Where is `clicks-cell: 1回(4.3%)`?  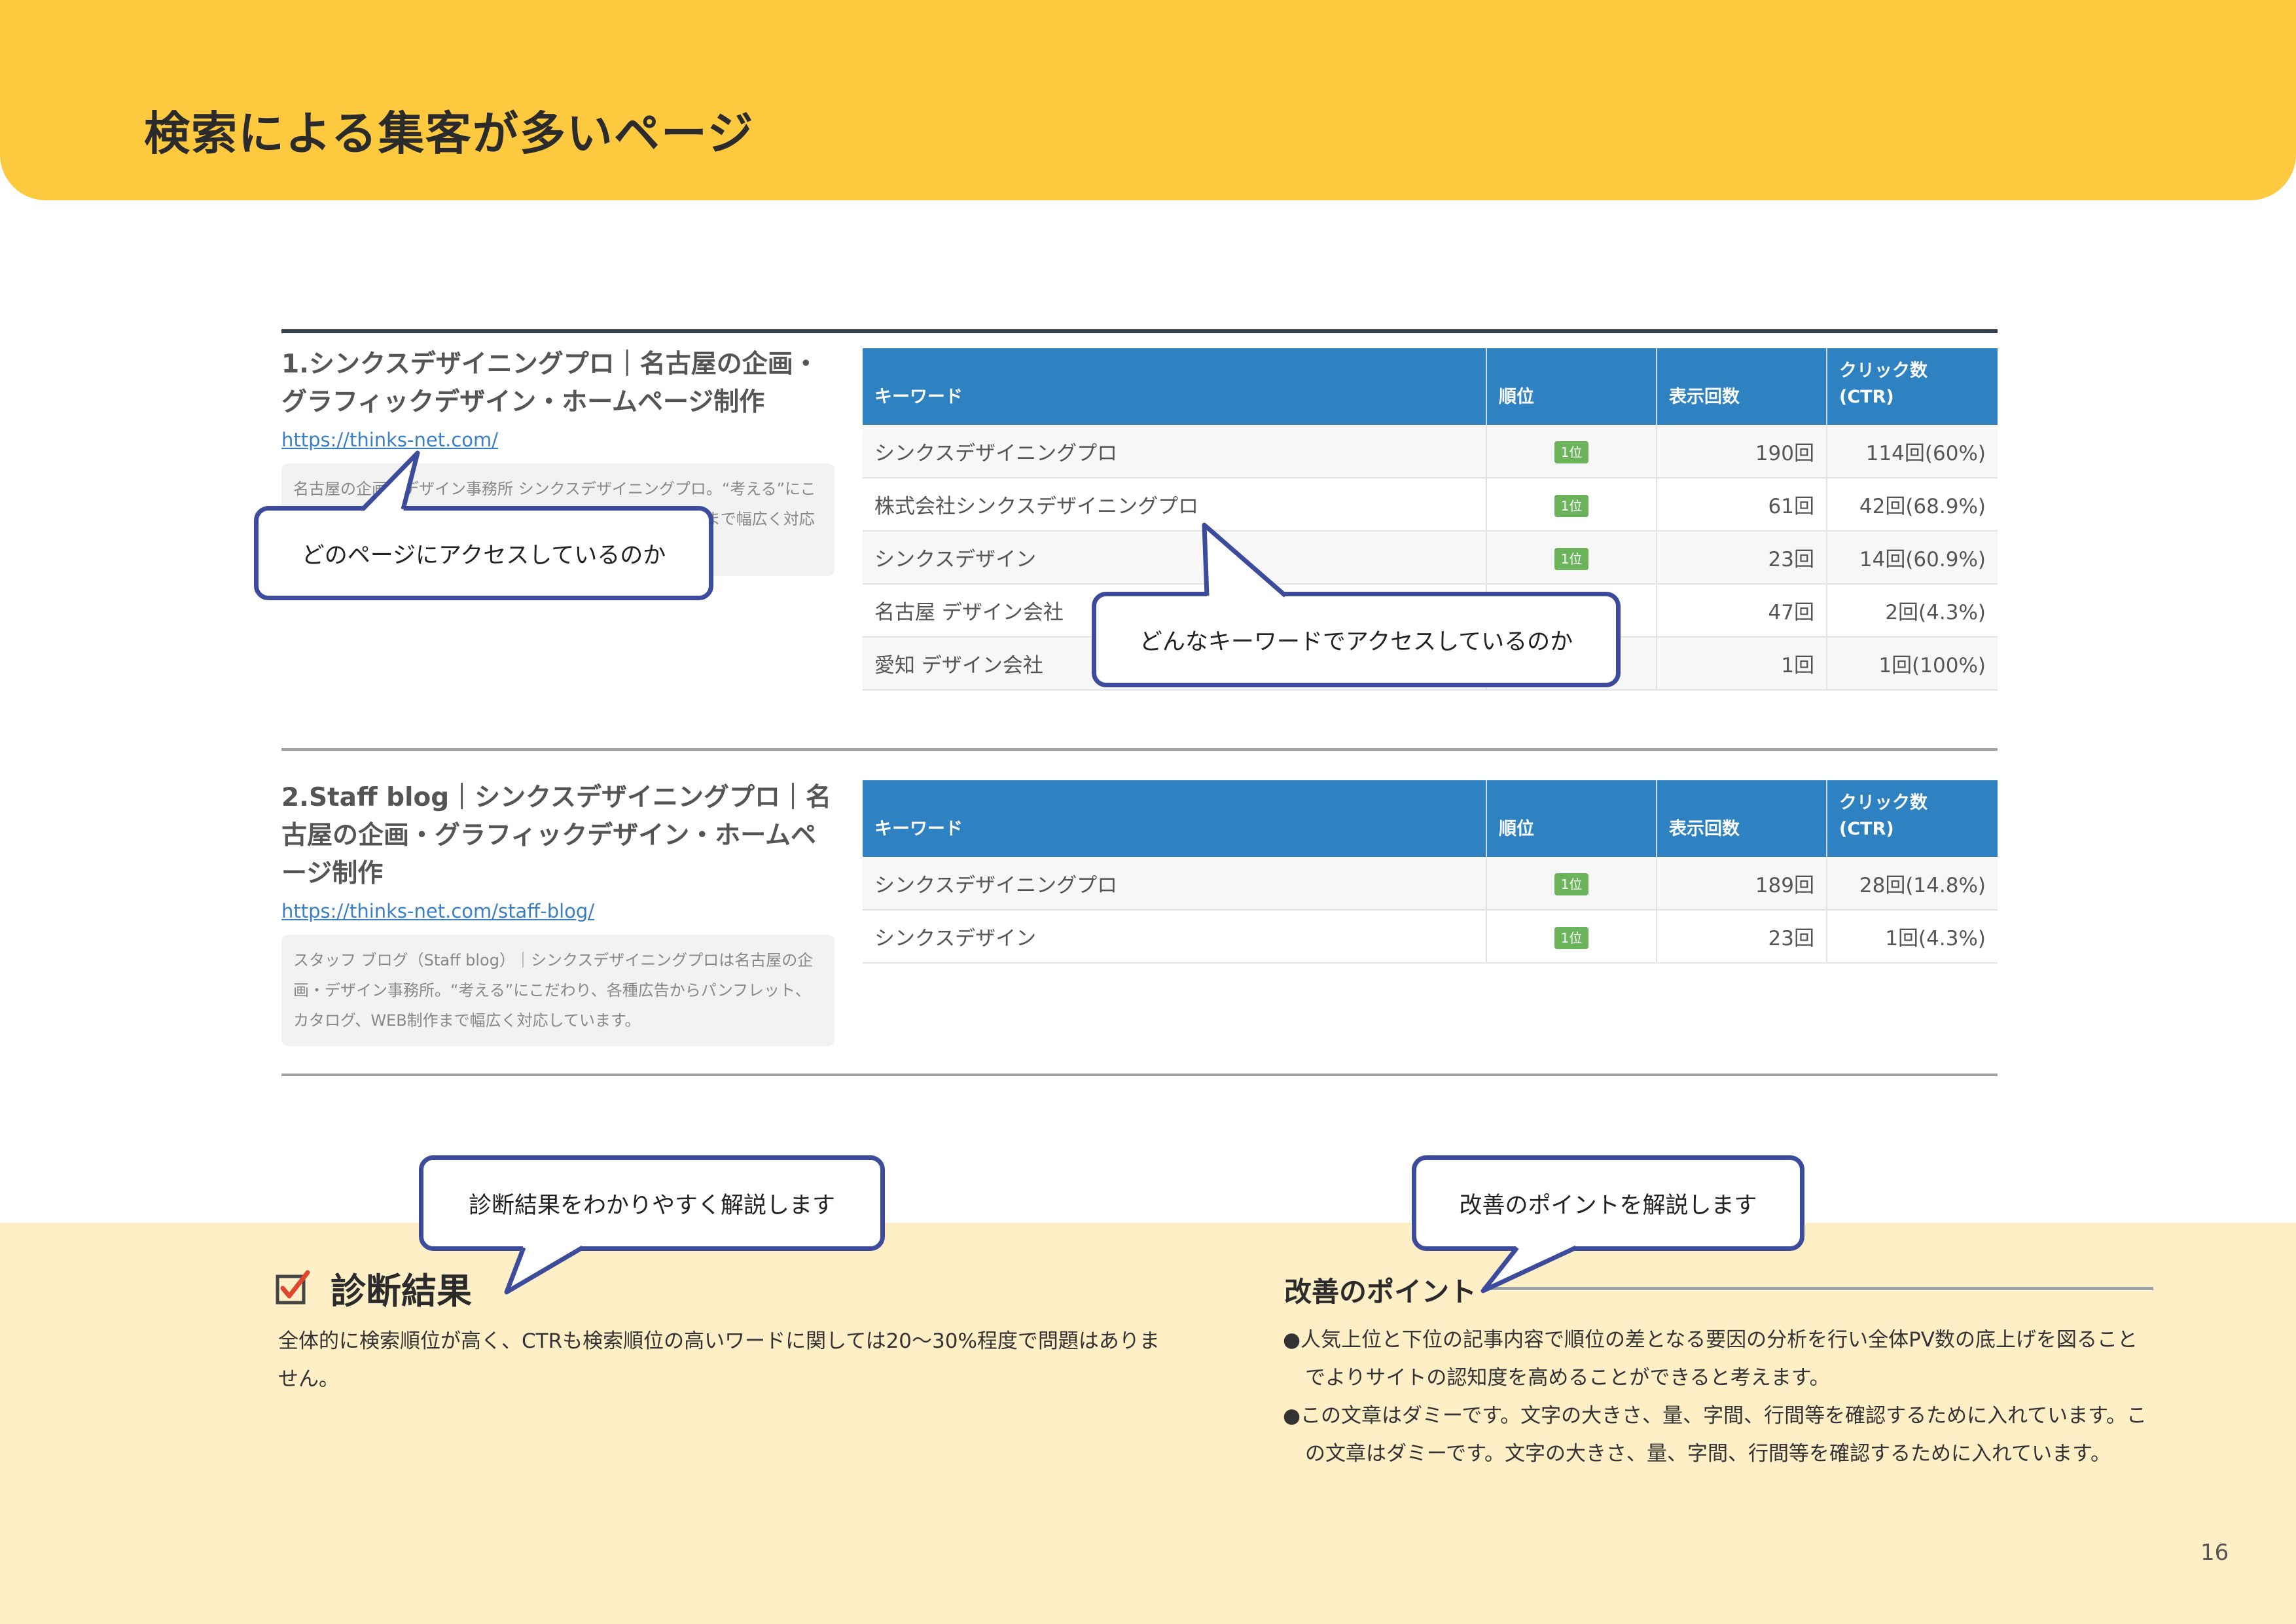 clicks-cell: 1回(4.3%) is located at coordinates (1912, 937).